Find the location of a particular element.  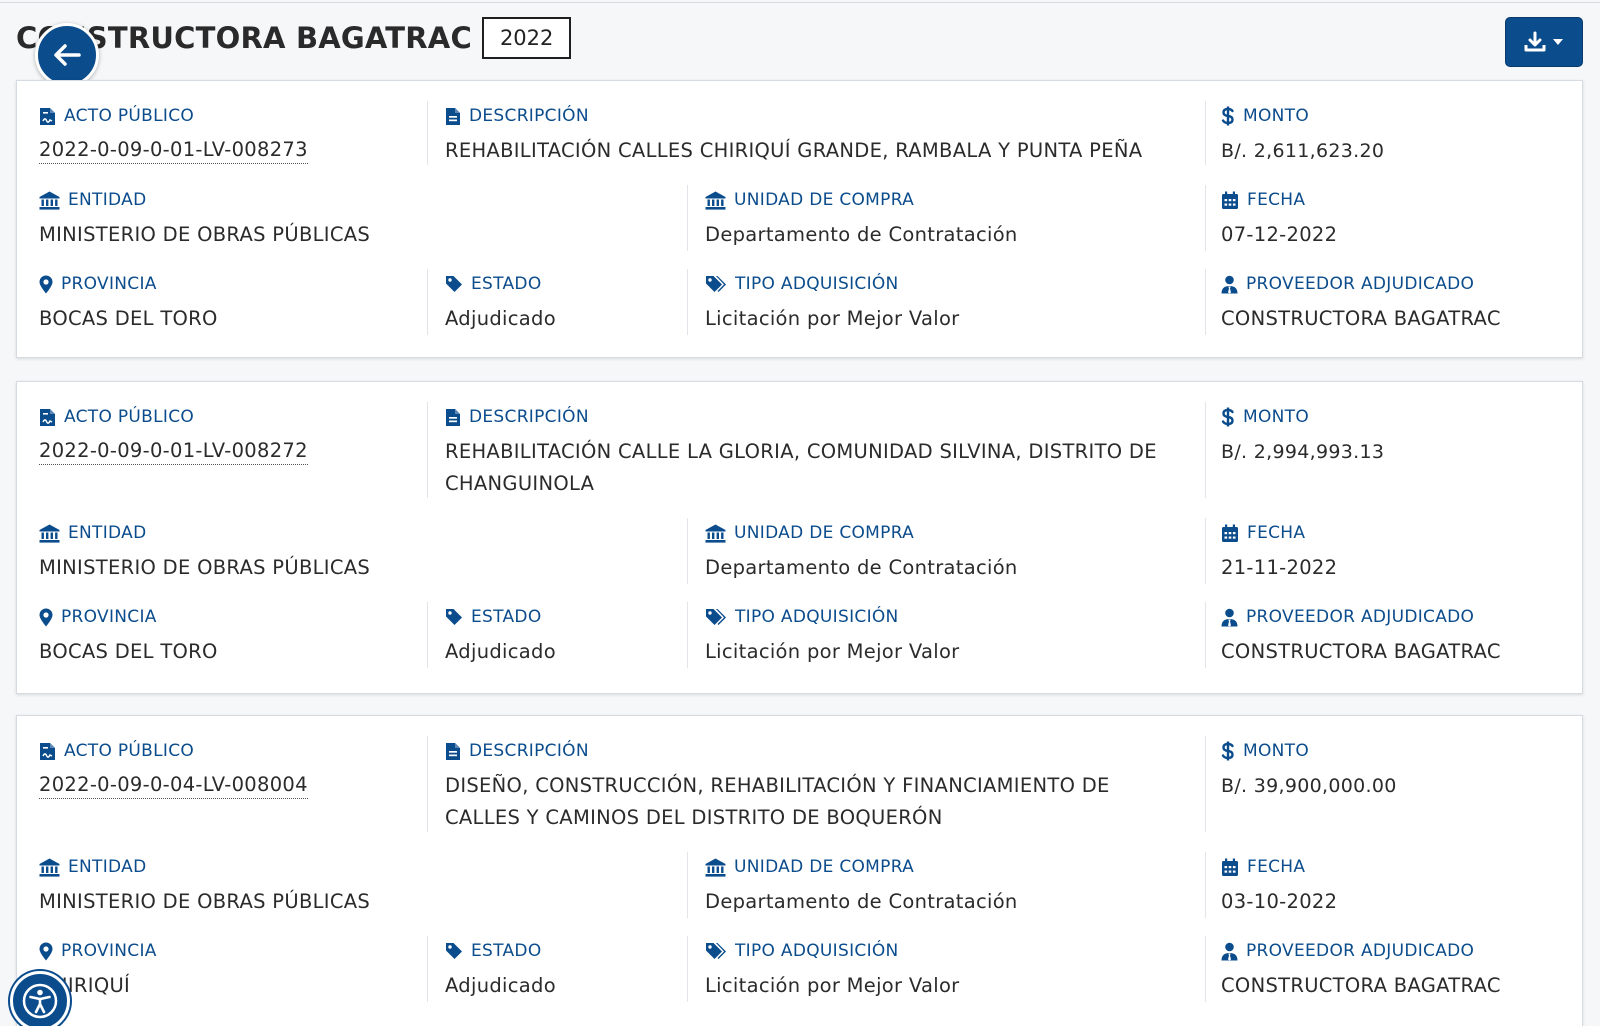

tags-icon is located at coordinates (716, 284).